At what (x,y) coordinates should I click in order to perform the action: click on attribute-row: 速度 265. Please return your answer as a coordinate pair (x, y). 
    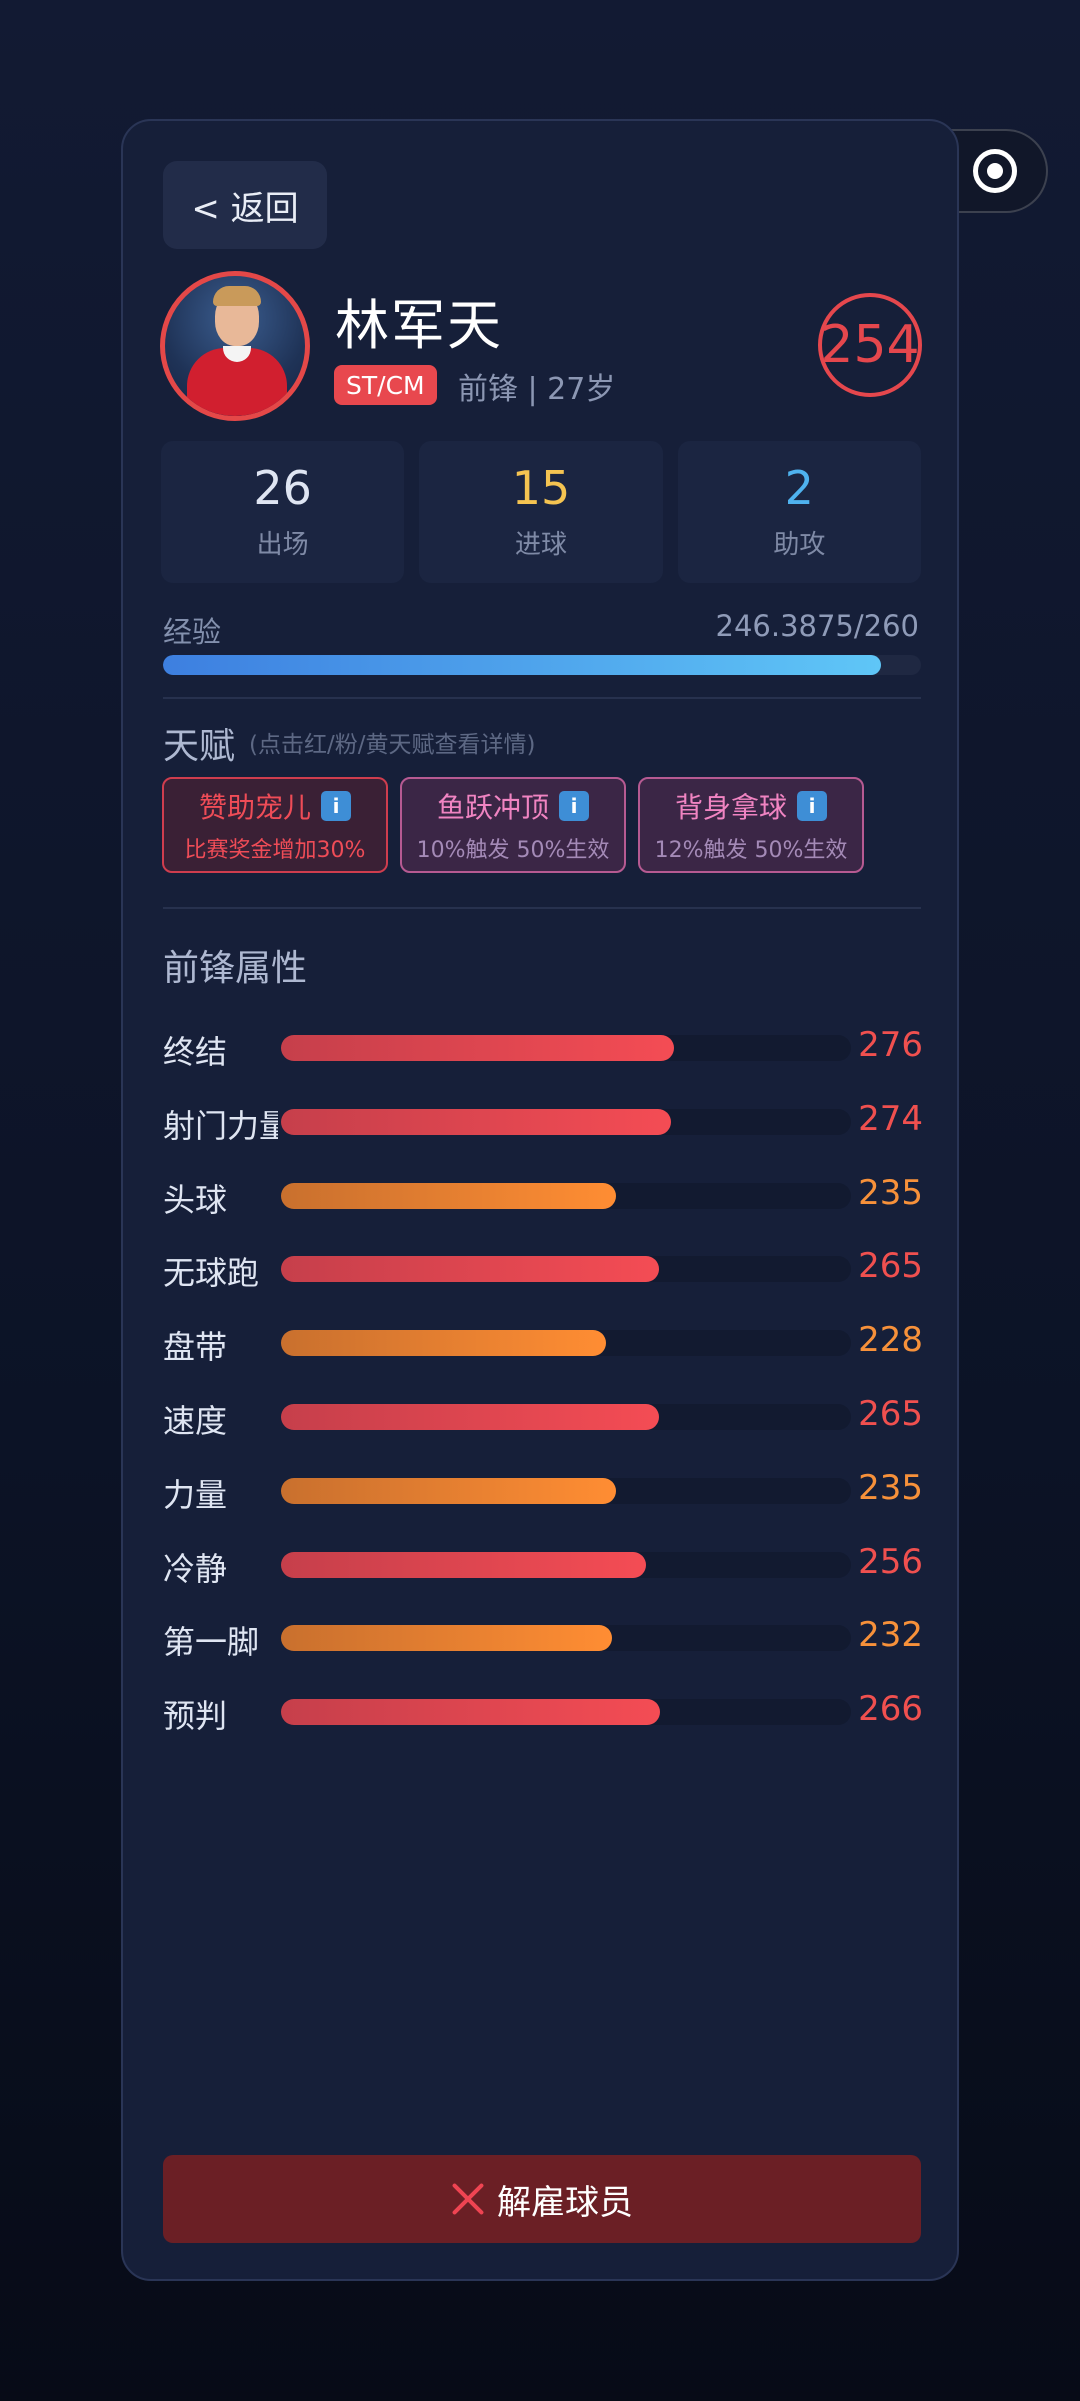
    Looking at the image, I should click on (543, 1415).